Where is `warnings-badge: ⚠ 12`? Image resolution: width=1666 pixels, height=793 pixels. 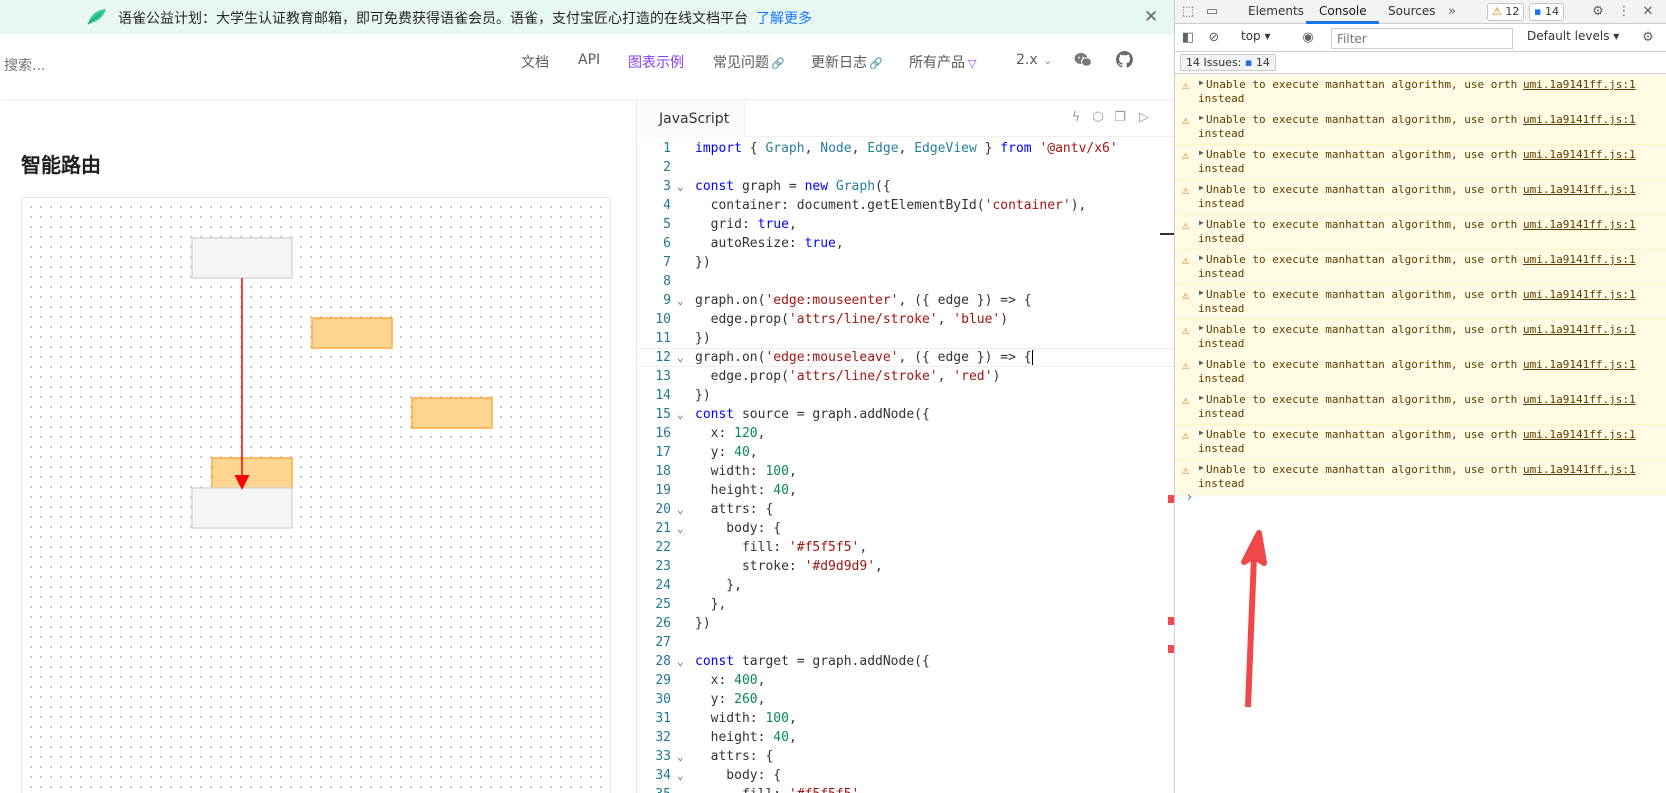
warnings-badge: ⚠ 12 is located at coordinates (1506, 12).